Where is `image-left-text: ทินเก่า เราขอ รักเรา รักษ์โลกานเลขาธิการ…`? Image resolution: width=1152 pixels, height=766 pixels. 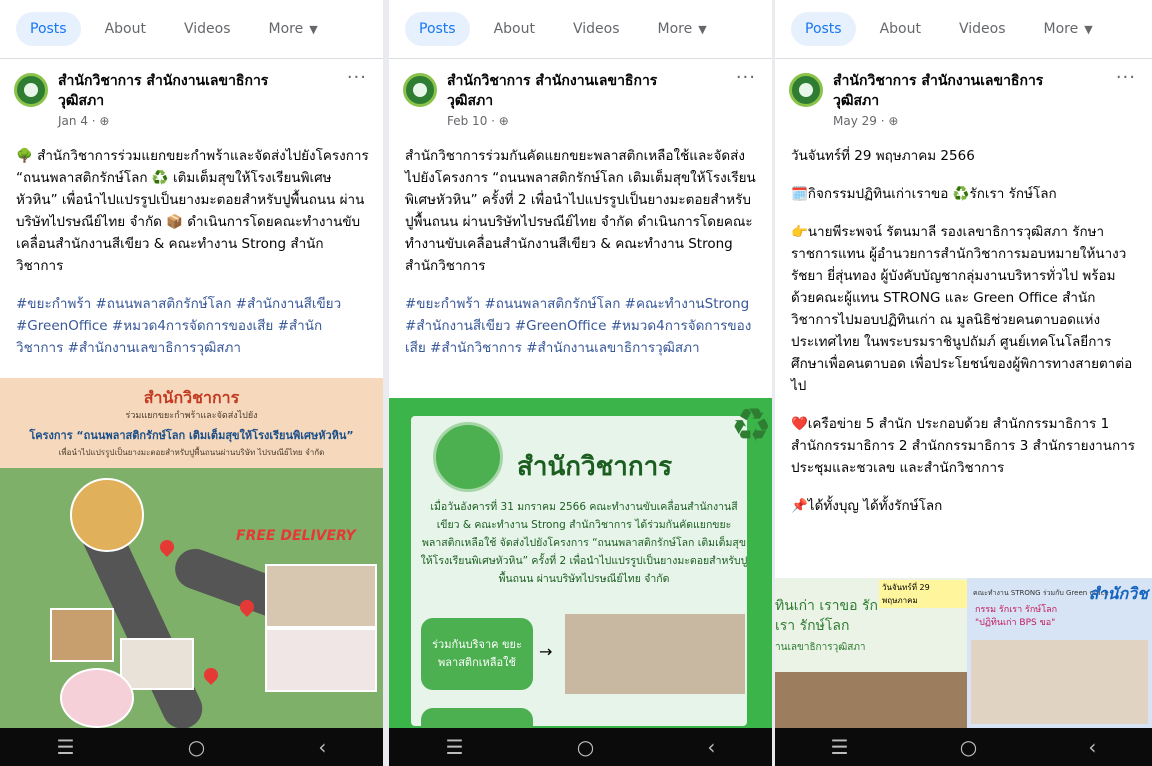 image-left-text: ทินเก่า เราขอ รักเรา รักษ์โลกานเลขาธิการ… is located at coordinates (830, 627).